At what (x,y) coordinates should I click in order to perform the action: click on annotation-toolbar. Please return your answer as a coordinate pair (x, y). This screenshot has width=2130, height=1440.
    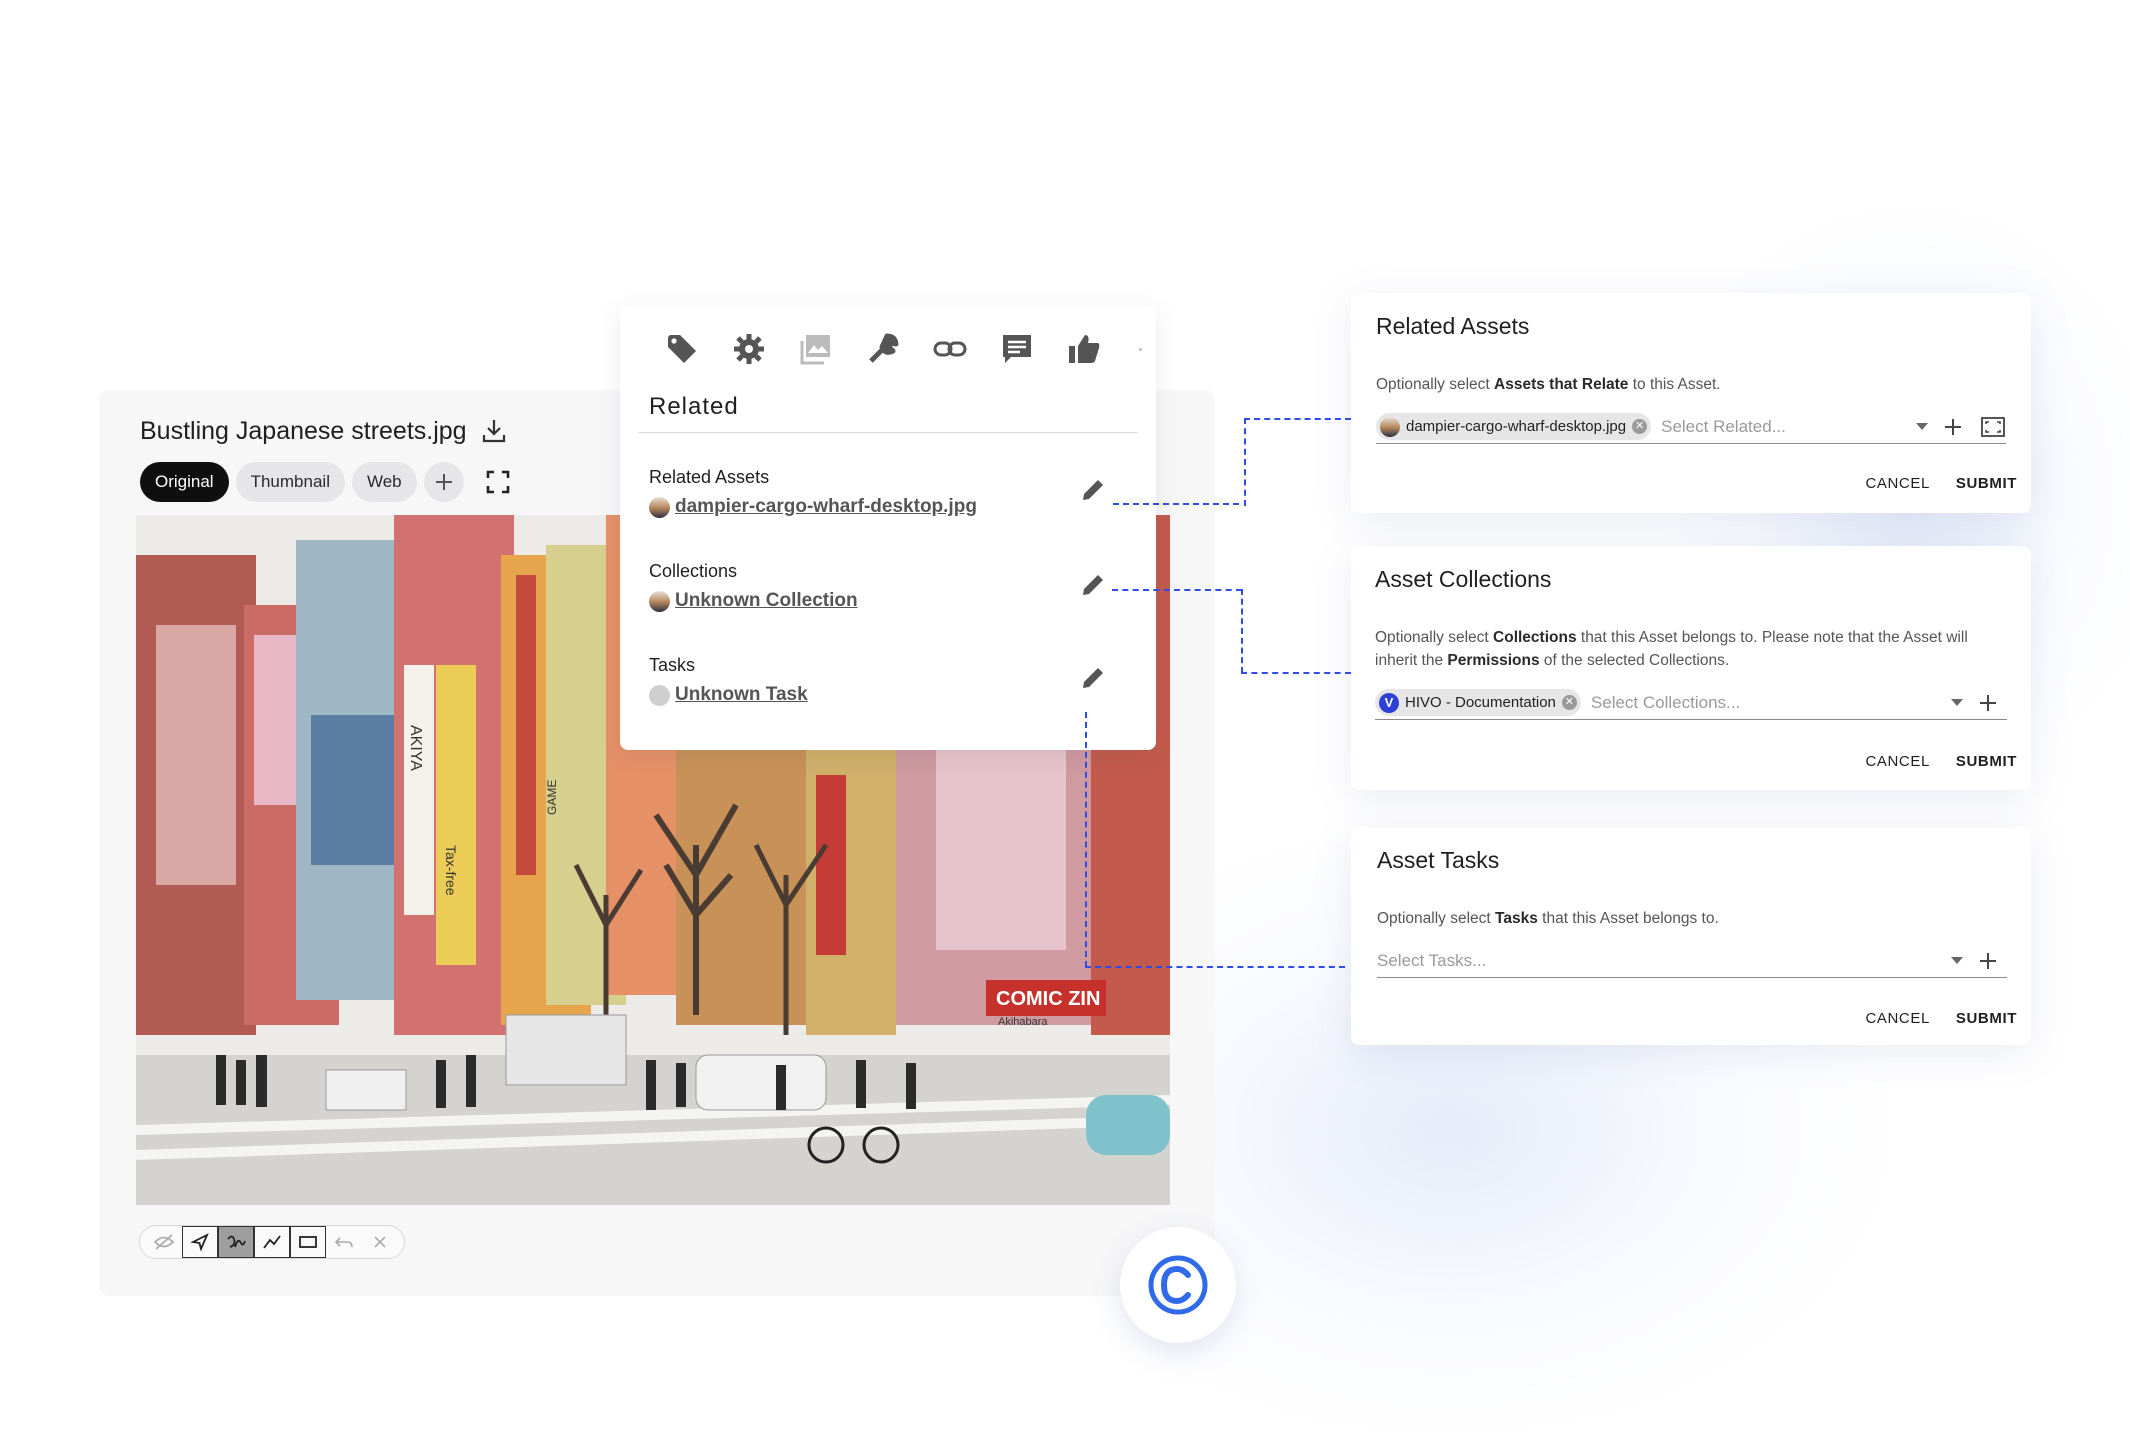
    Looking at the image, I should click on (272, 1242).